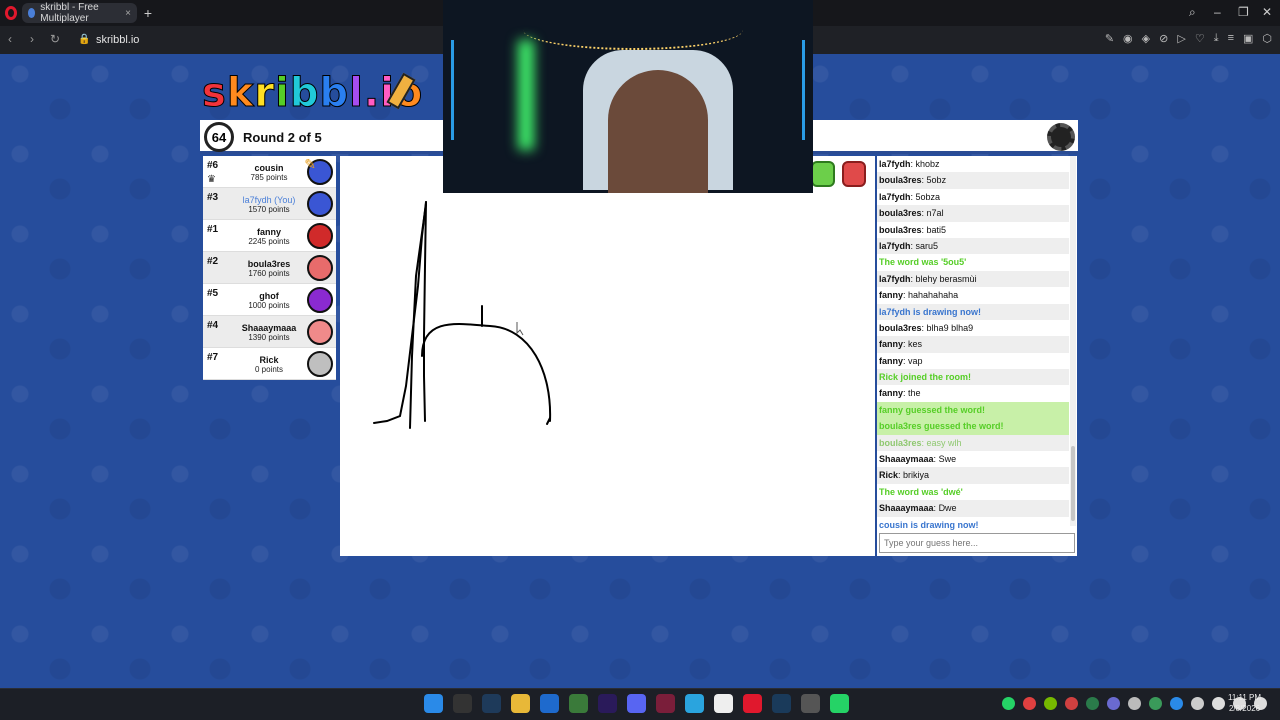 This screenshot has height=720, width=1280. Describe the element at coordinates (752, 703) in the screenshot. I see `opera-icon` at that location.